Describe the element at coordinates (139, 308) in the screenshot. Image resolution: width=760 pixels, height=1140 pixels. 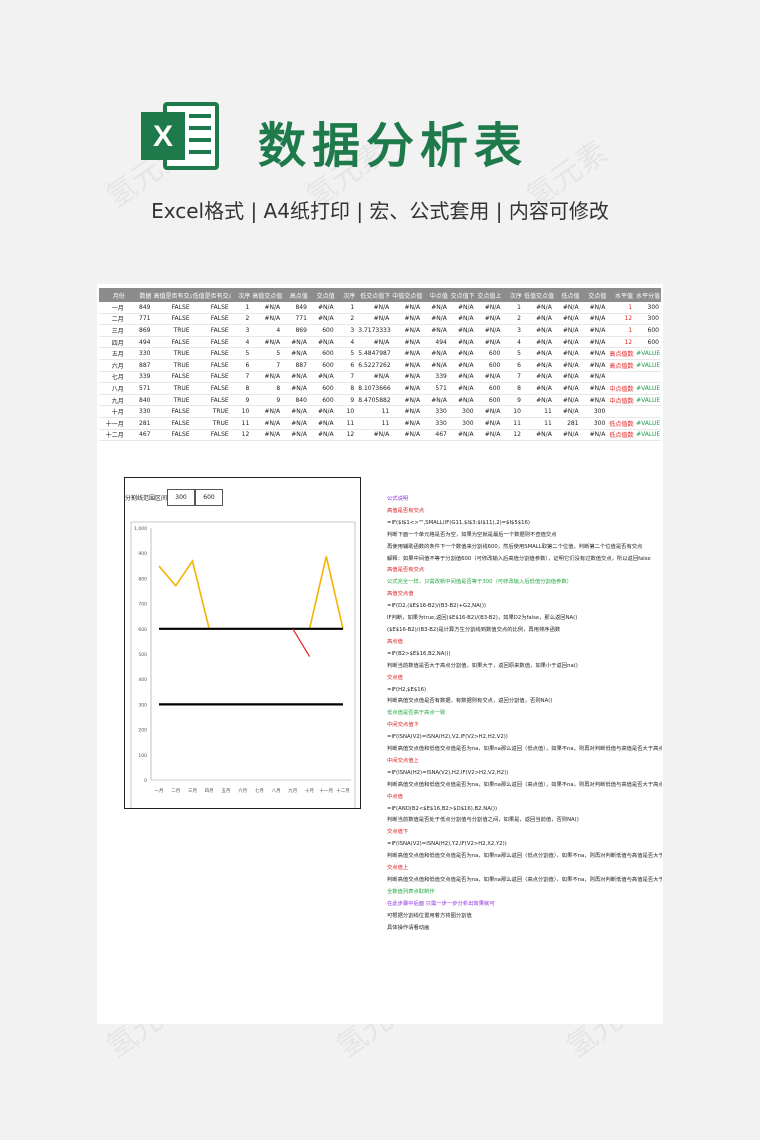
I see `table-cell: 849` at that location.